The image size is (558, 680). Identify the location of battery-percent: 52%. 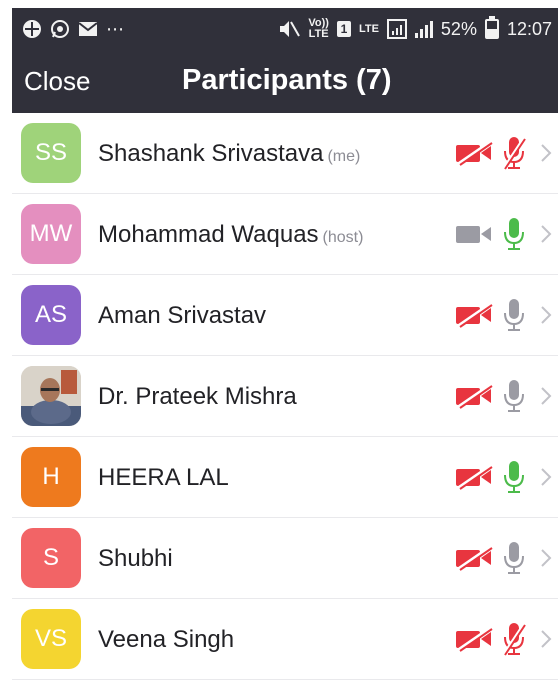
(458, 29).